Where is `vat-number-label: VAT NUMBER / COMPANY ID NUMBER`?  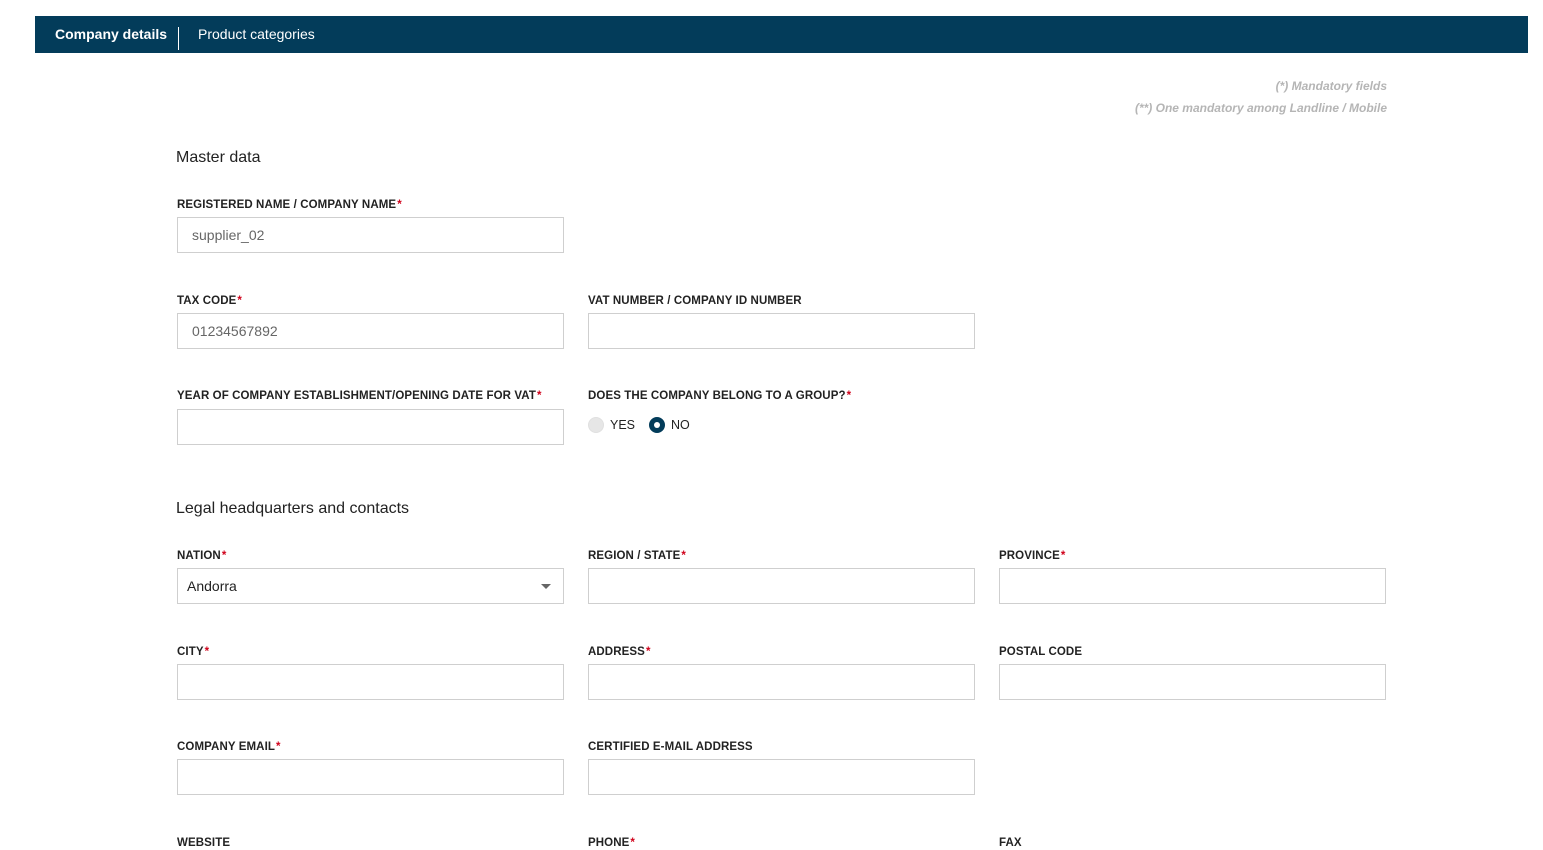 vat-number-label: VAT NUMBER / COMPANY ID NUMBER is located at coordinates (695, 301).